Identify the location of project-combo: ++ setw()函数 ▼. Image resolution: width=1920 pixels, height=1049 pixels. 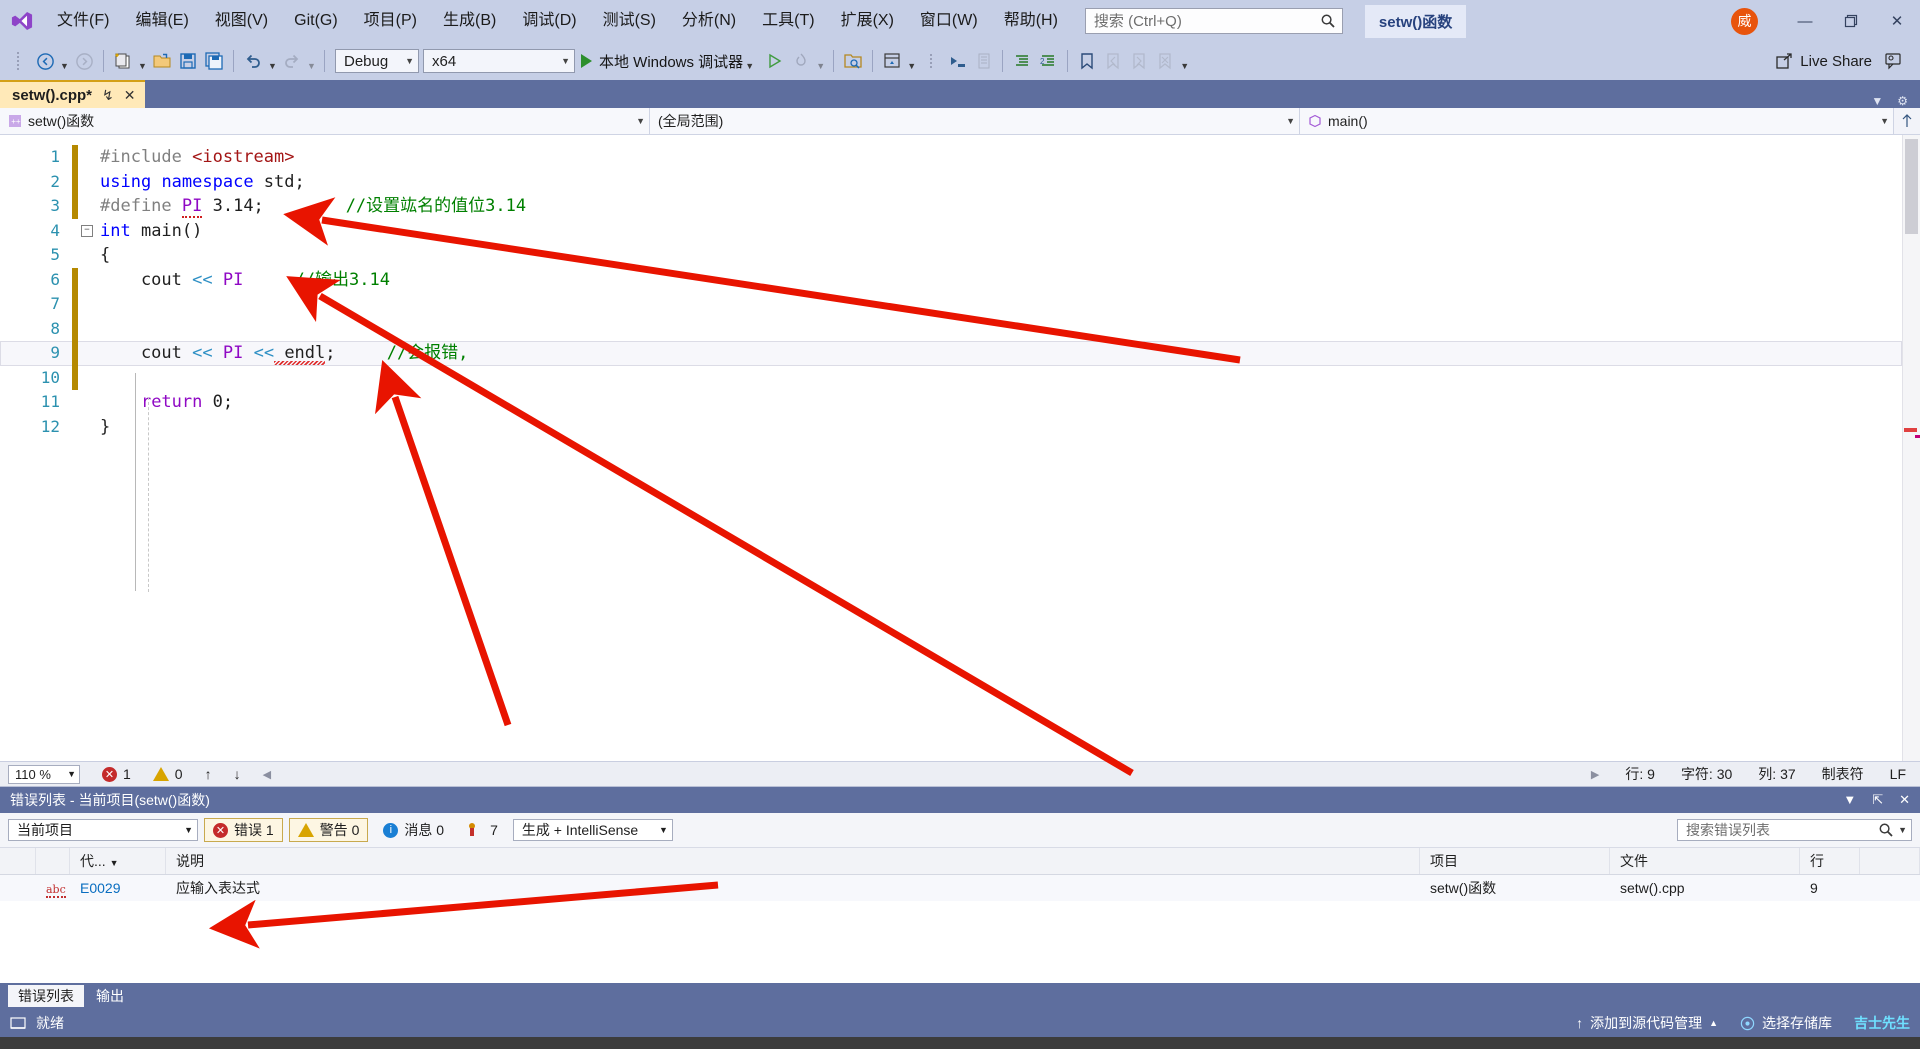
(325, 121).